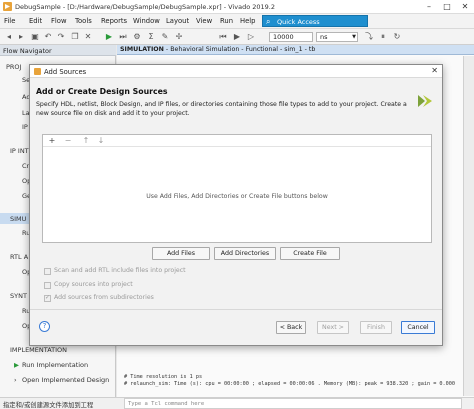 The height and width of the screenshot is (409, 474). I want to click on add-directories-button: Add Directories, so click(245, 253).